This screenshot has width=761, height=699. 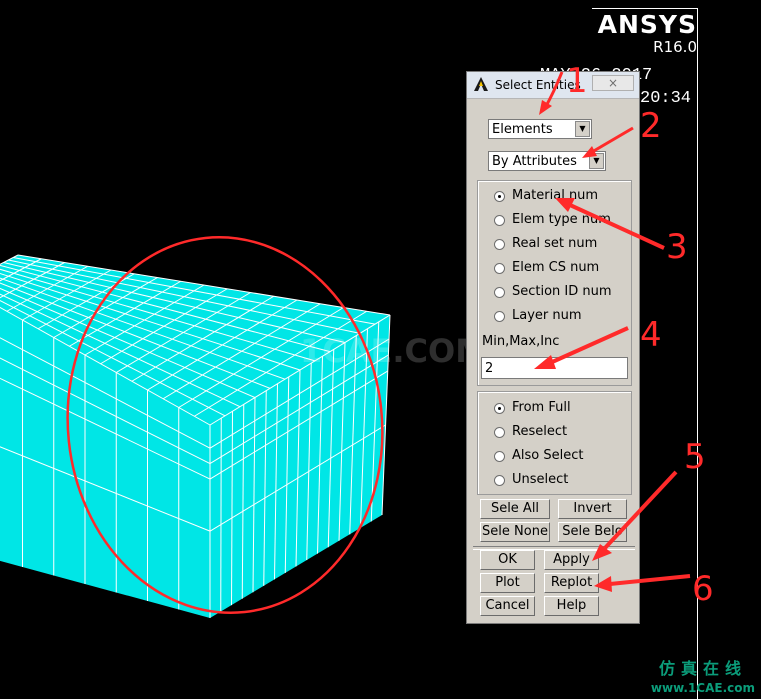 I want to click on sele-none-button: Sele None, so click(x=515, y=532).